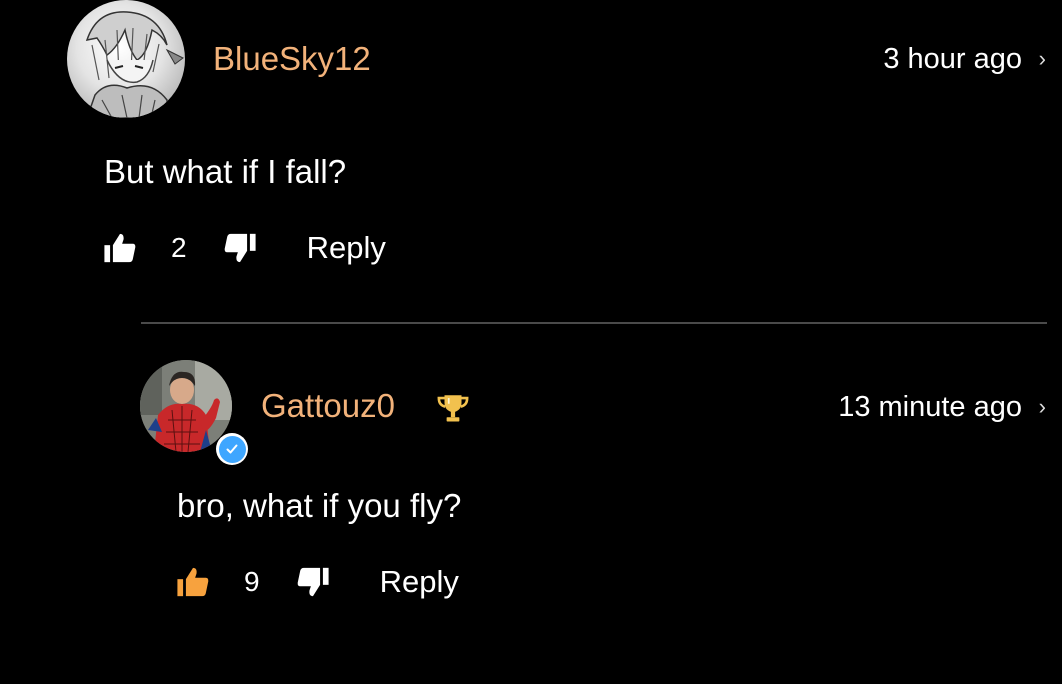 Image resolution: width=1062 pixels, height=684 pixels. Describe the element at coordinates (319, 505) in the screenshot. I see `comment-text: bro, what if you fly?` at that location.